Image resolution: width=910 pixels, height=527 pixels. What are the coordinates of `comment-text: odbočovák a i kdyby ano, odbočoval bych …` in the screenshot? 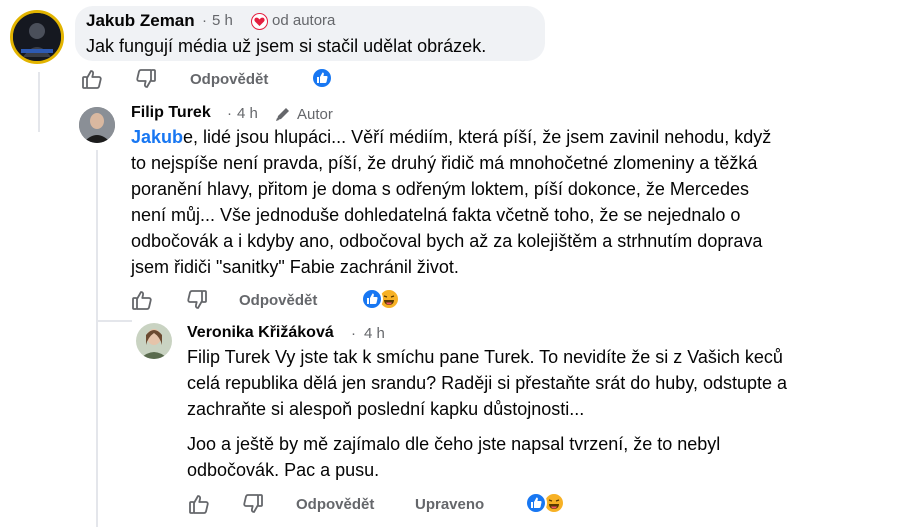 It's located at (447, 241).